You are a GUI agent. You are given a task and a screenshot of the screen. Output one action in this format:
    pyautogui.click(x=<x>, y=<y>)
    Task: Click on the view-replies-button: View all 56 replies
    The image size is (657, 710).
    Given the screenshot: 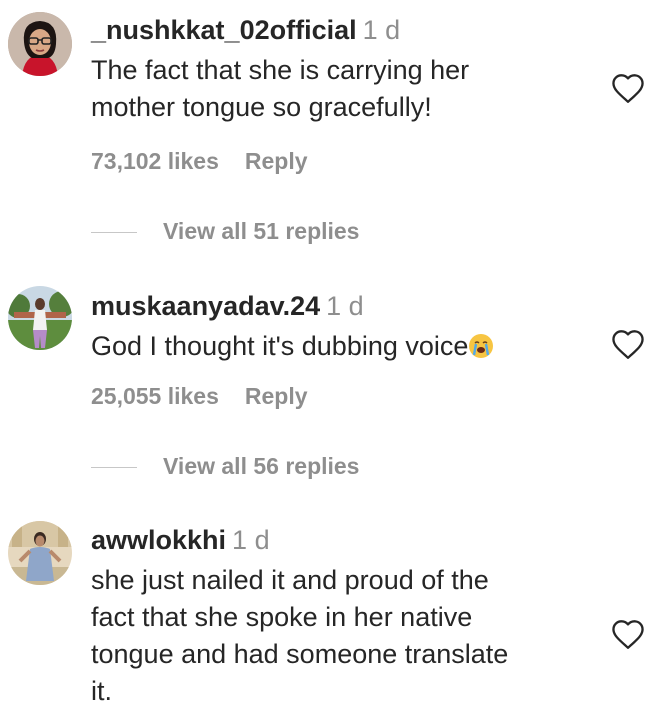 What is the action you would take?
    pyautogui.click(x=225, y=466)
    